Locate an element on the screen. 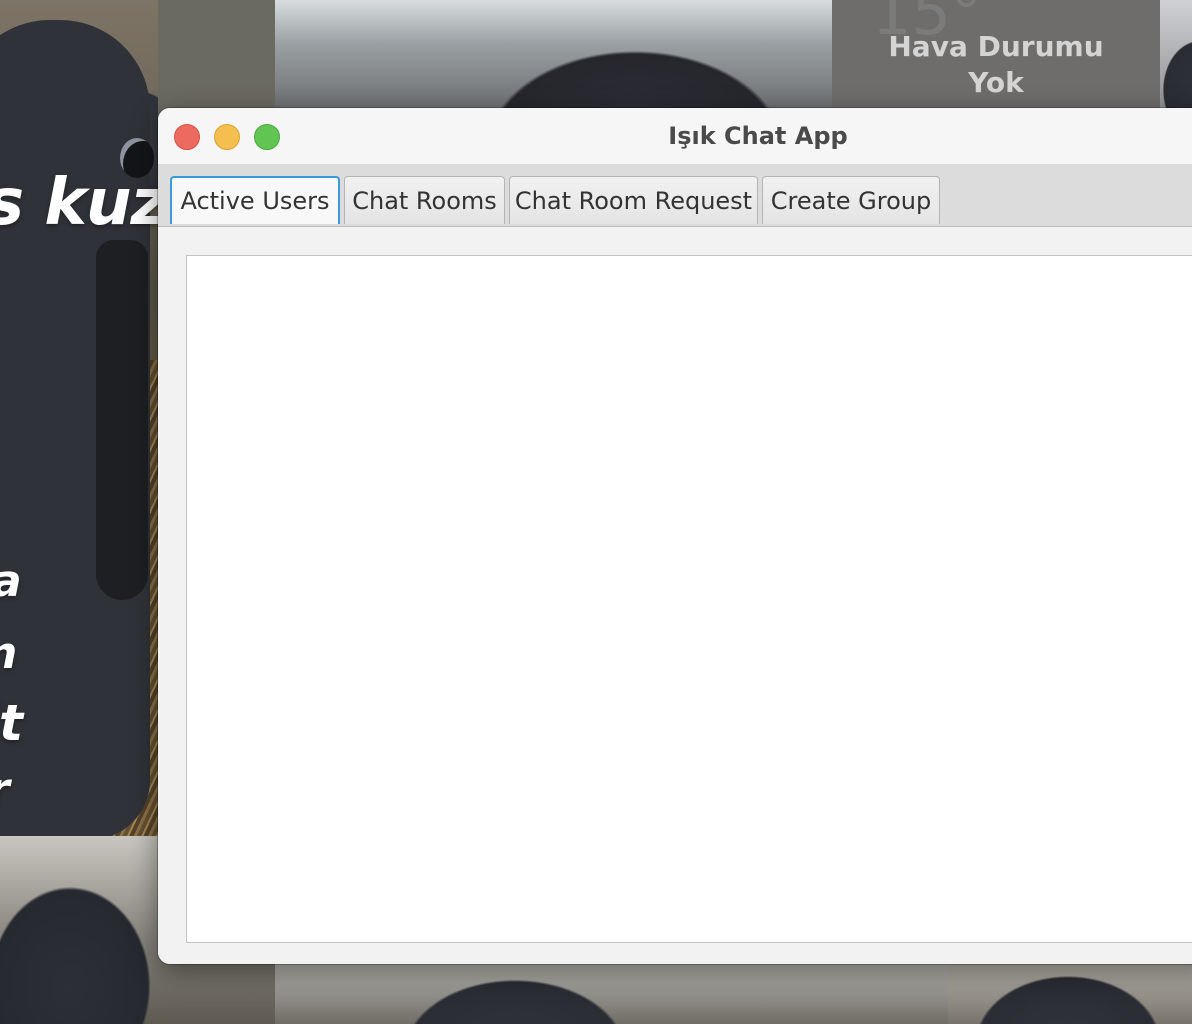 This screenshot has width=1192, height=1024. tab-chat-rooms: Chat Rooms is located at coordinates (424, 200).